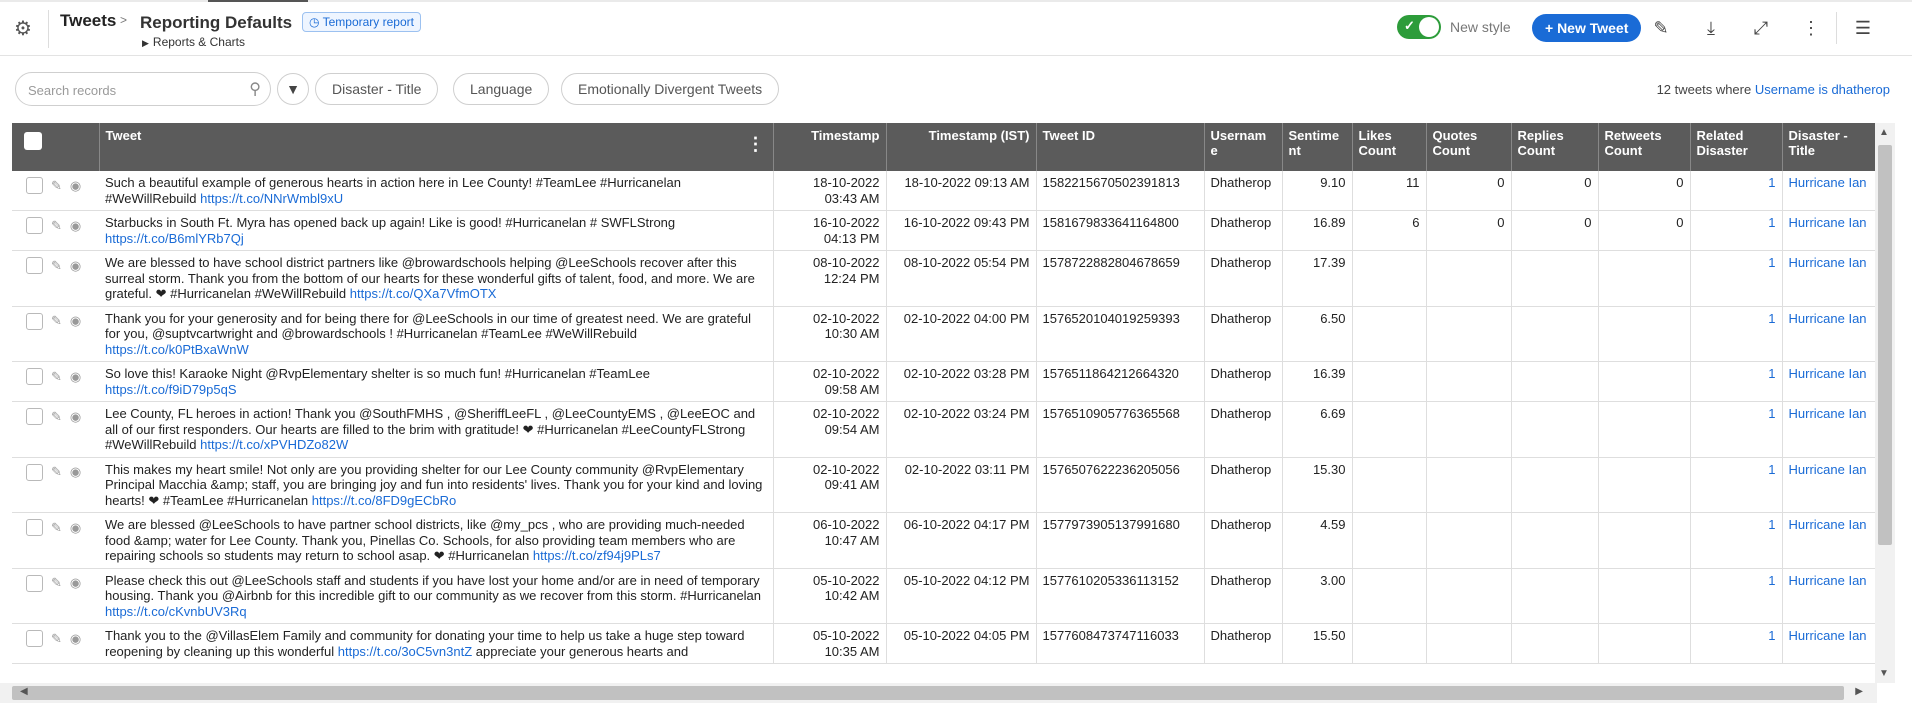 The width and height of the screenshot is (1912, 711). What do you see at coordinates (377, 89) in the screenshot?
I see `filter-pill-disaster-title: Disaster - Title` at bounding box center [377, 89].